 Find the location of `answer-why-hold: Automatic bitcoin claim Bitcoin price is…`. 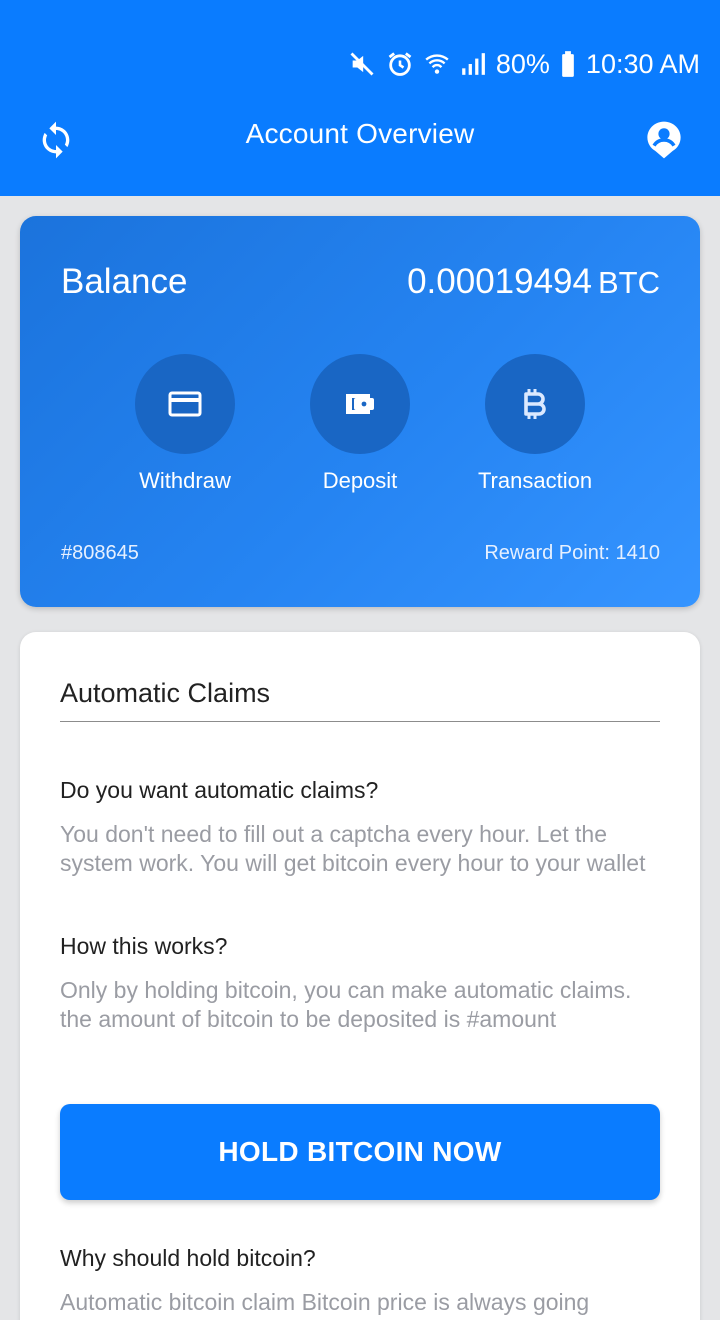

answer-why-hold: Automatic bitcoin claim Bitcoin price is… is located at coordinates (325, 1302).